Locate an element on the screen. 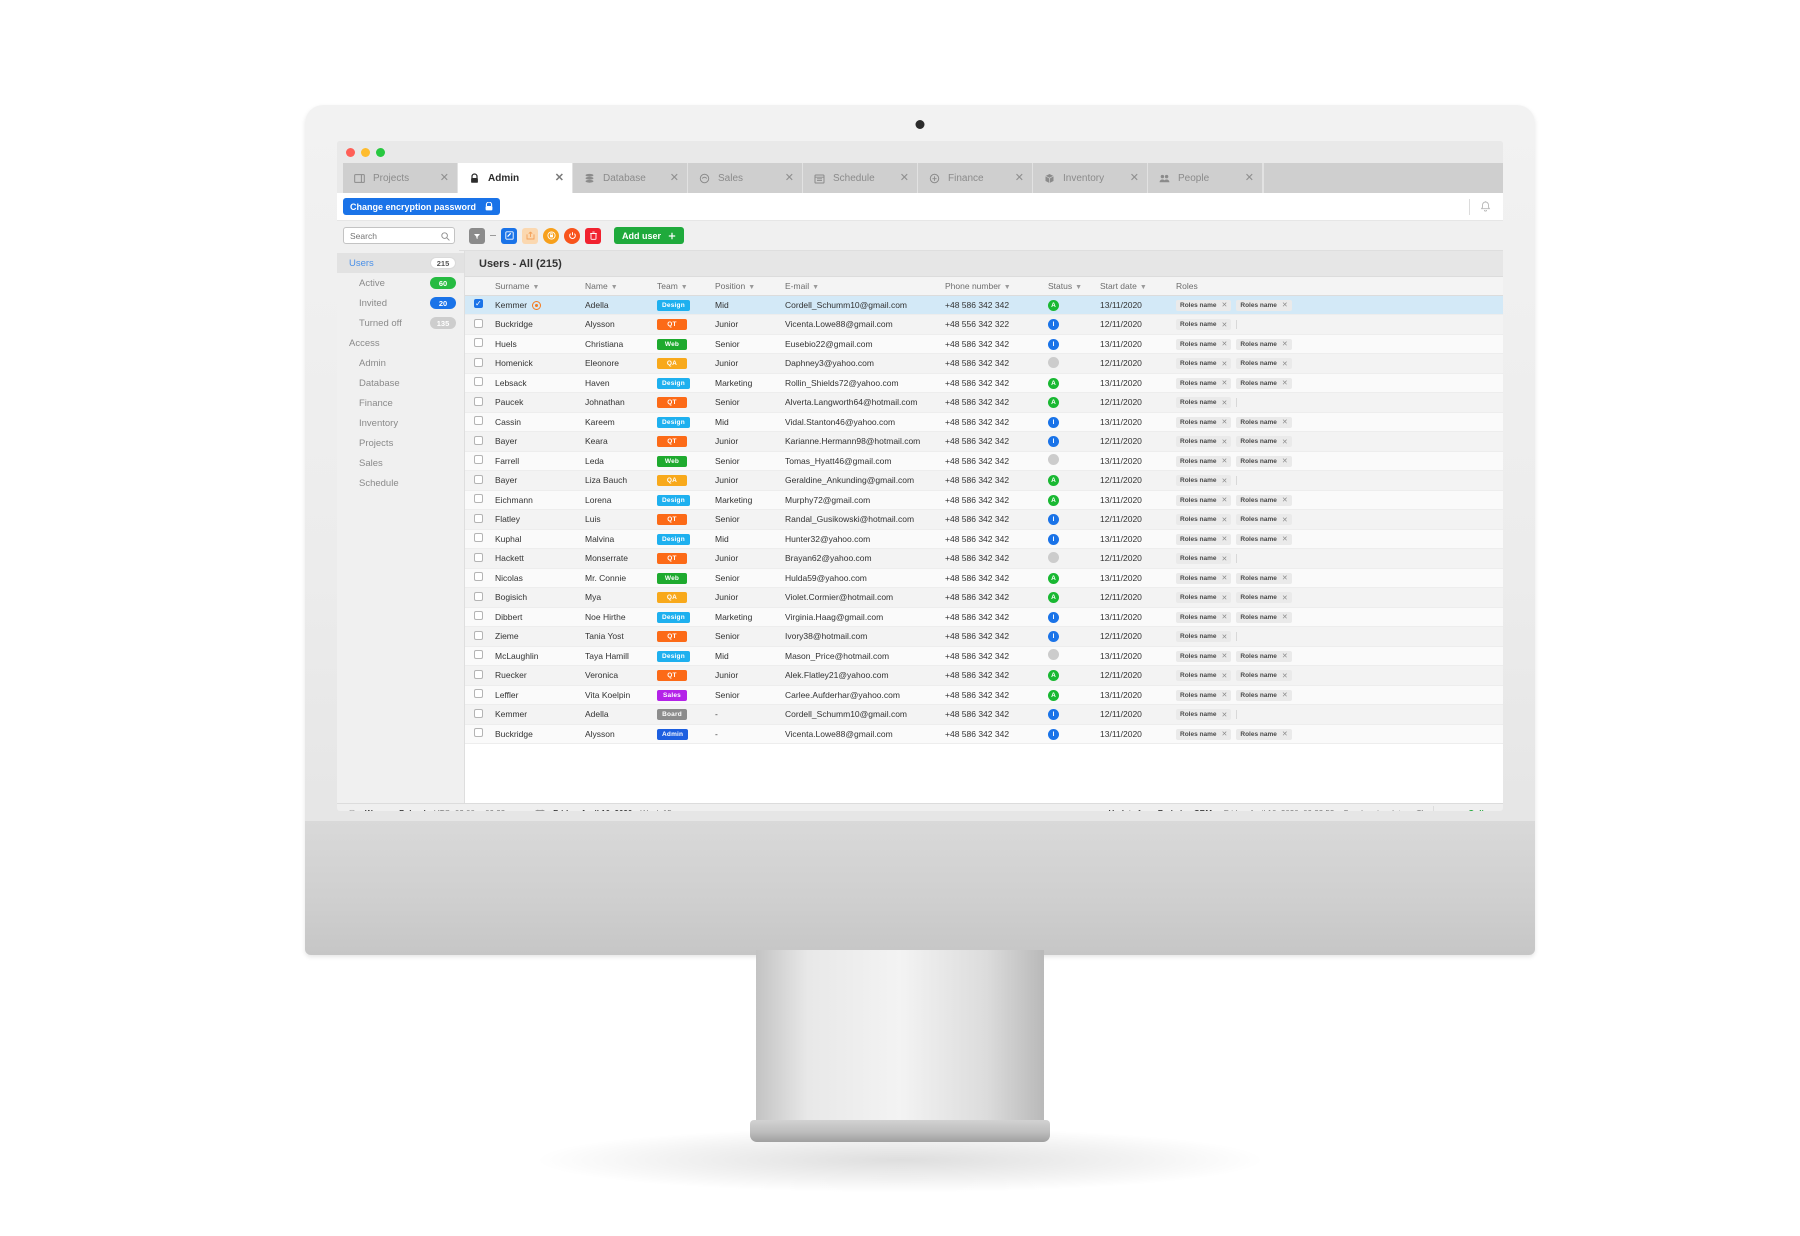 The width and height of the screenshot is (1800, 1236). tab-sales: Sales ✕ is located at coordinates (745, 178).